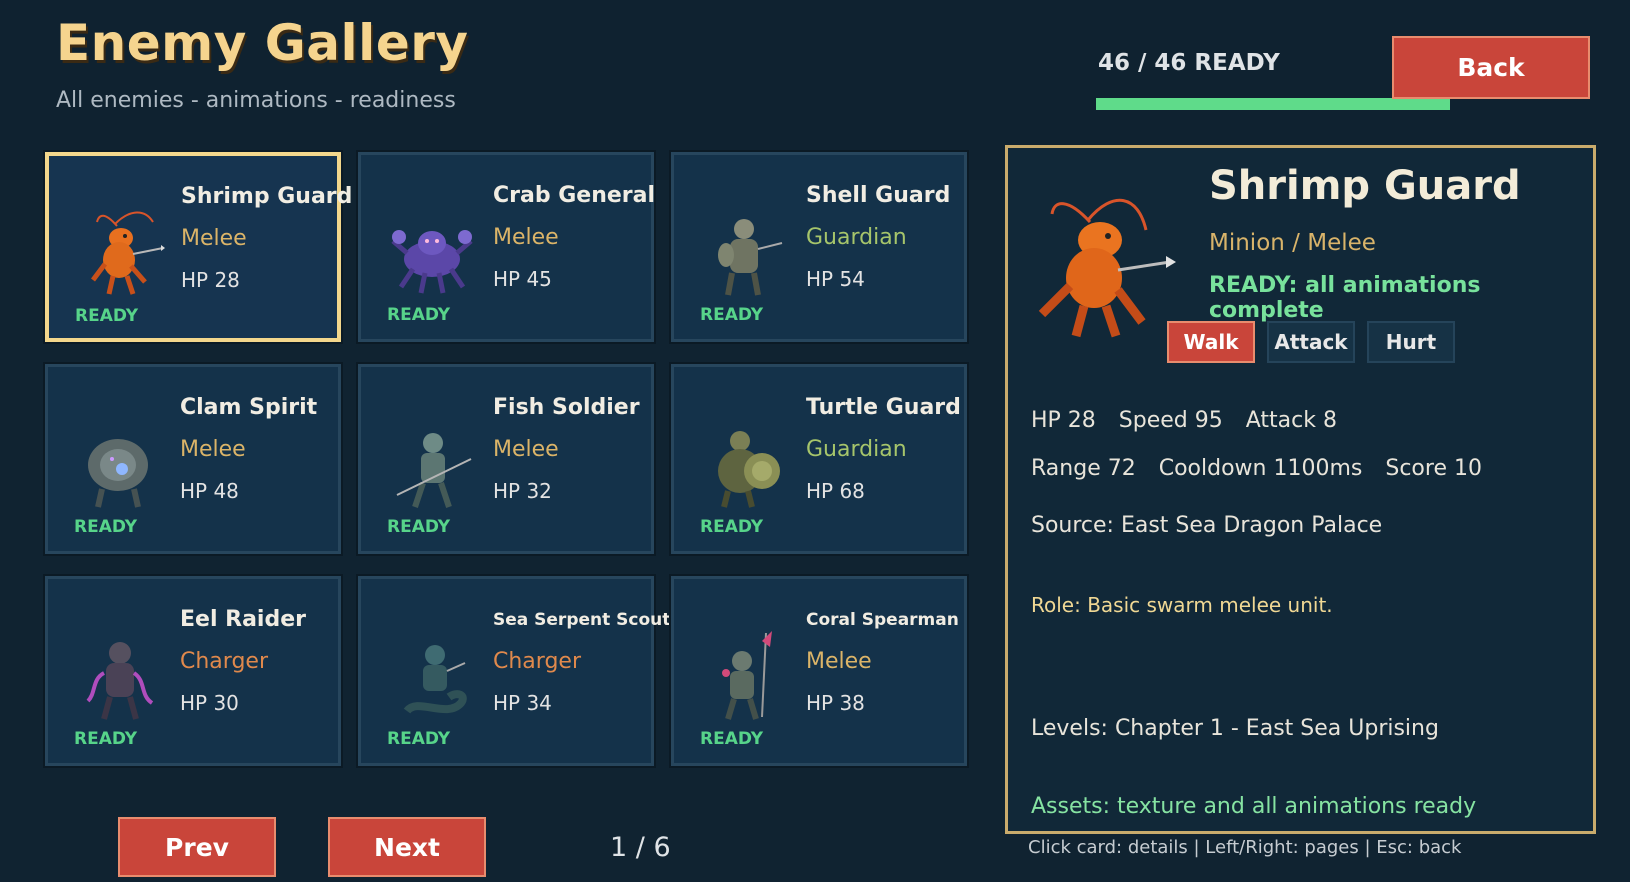 The image size is (1630, 882). Describe the element at coordinates (522, 703) in the screenshot. I see `enemy-hp: HP 34` at that location.